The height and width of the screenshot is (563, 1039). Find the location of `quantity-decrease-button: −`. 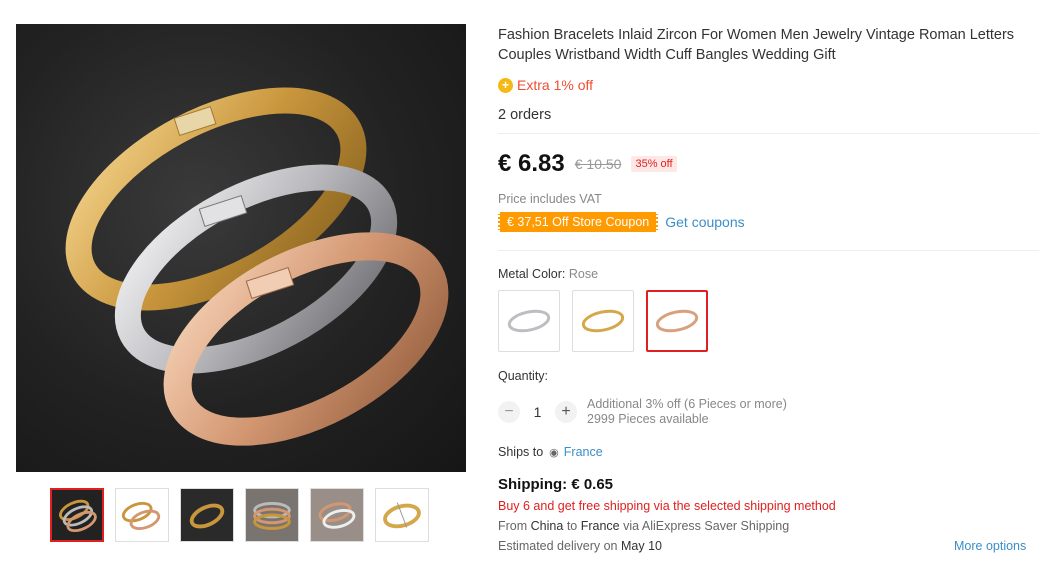

quantity-decrease-button: − is located at coordinates (509, 412).